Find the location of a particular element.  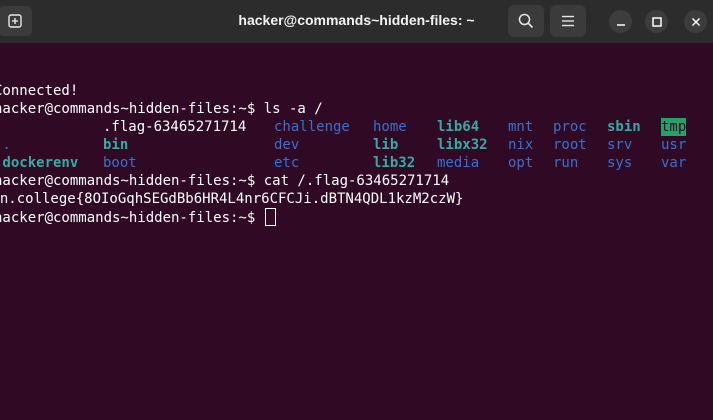

ls-entry: mnt is located at coordinates (521, 127).